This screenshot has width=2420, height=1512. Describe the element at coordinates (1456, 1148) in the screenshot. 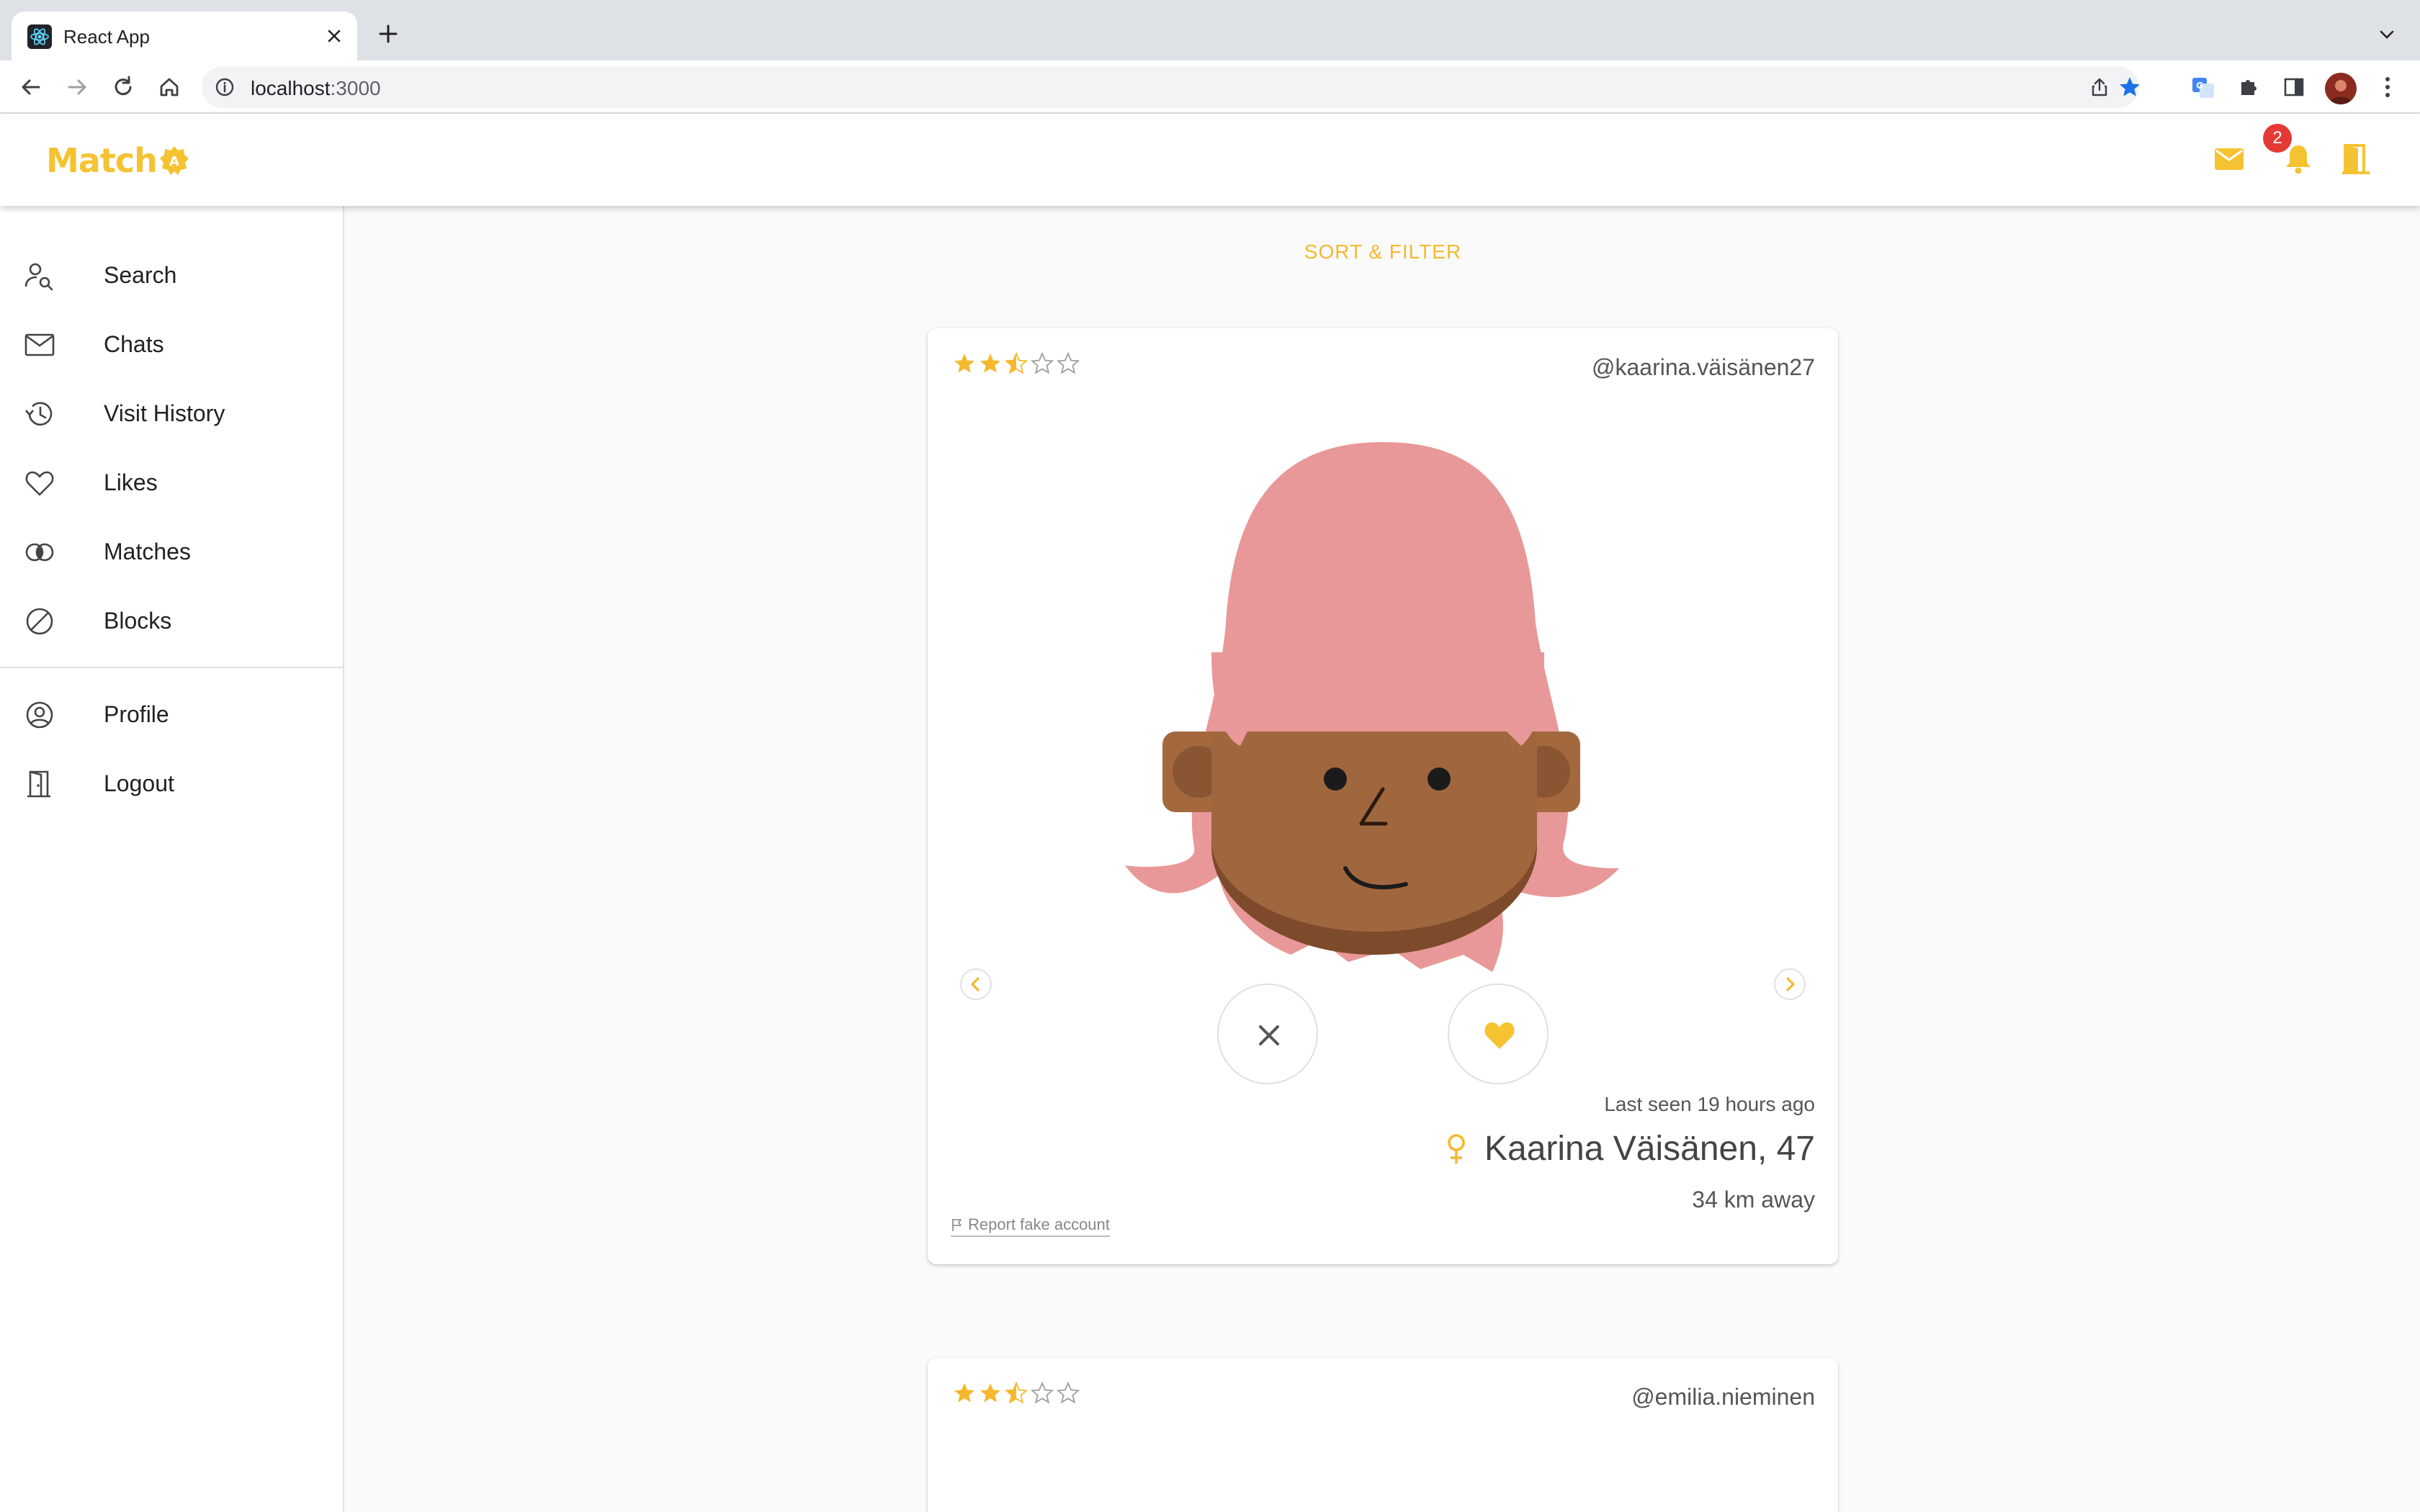

I see `female-icon` at that location.